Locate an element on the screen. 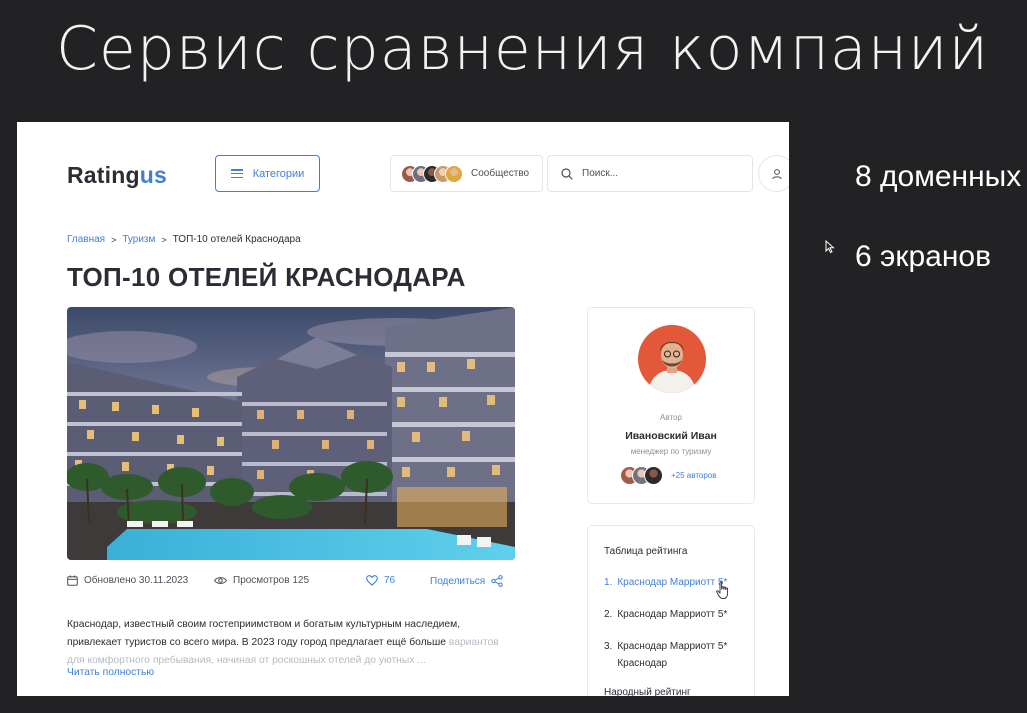 The image size is (1027, 713). breadcrumb-current: ТОП-10 отелей Краснодара is located at coordinates (236, 239).